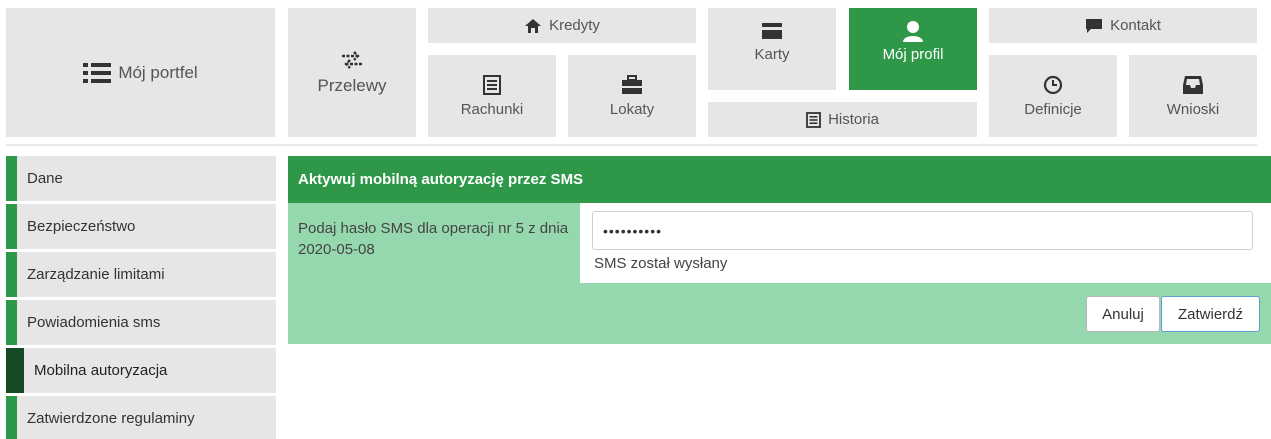 The width and height of the screenshot is (1271, 439). I want to click on nav-karty-label: Karty, so click(772, 54).